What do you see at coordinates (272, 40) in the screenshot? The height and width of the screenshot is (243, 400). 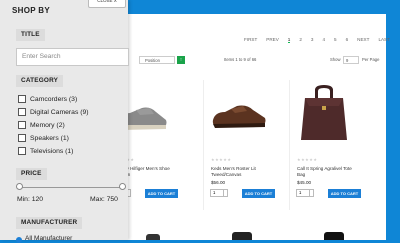 I see `pager-prev: PREV` at bounding box center [272, 40].